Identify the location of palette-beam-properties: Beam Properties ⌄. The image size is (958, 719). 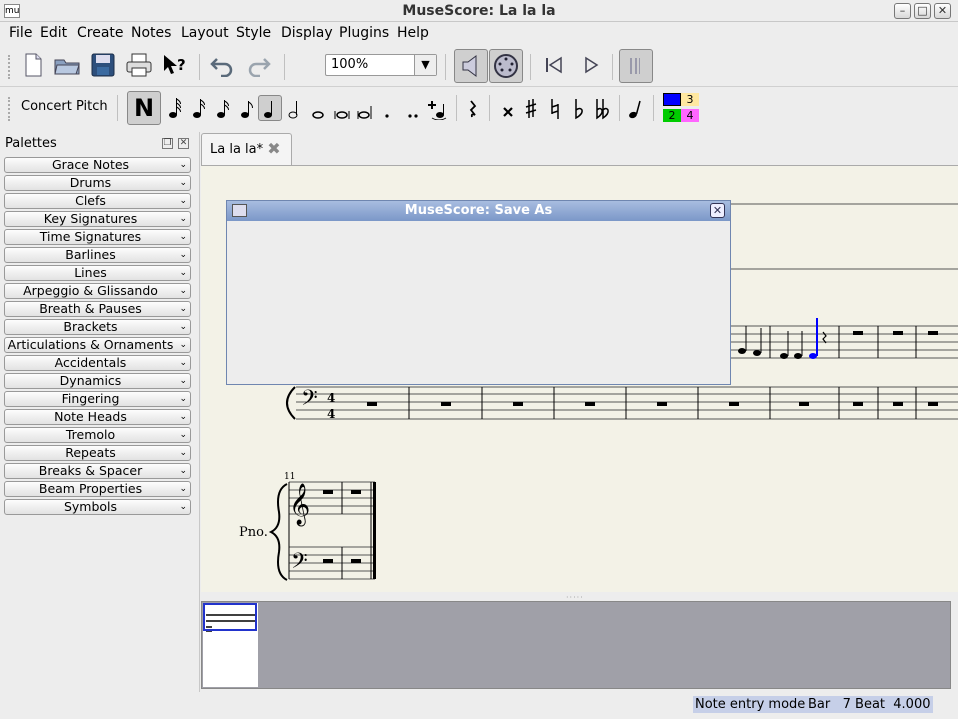
(97, 489).